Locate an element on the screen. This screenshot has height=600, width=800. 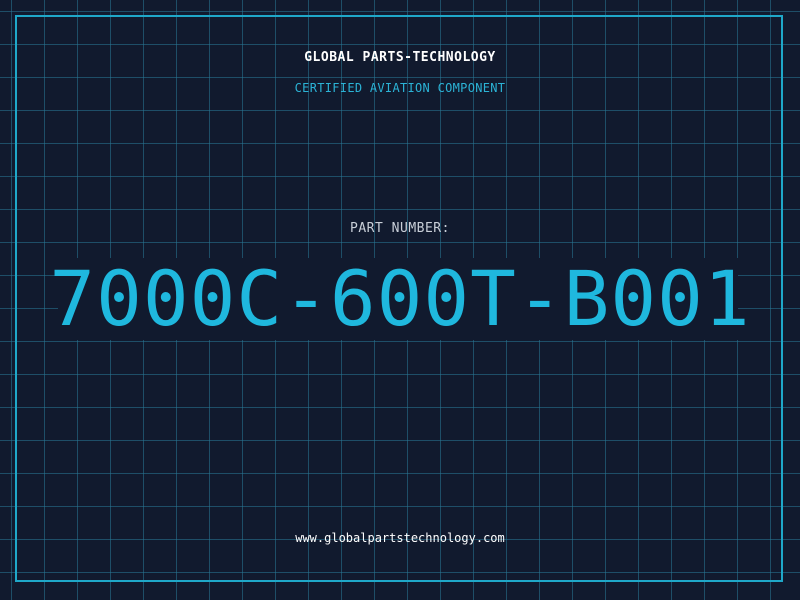
part-number-value: 7000C-600T-B001 is located at coordinates (400, 298).